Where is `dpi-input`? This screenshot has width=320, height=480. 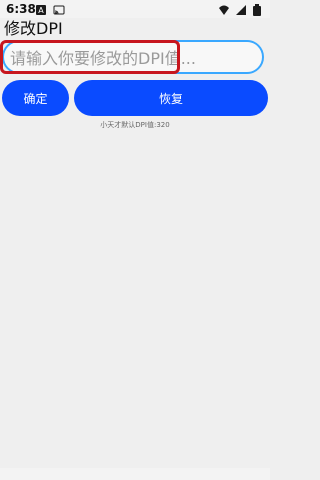 dpi-input is located at coordinates (137, 58).